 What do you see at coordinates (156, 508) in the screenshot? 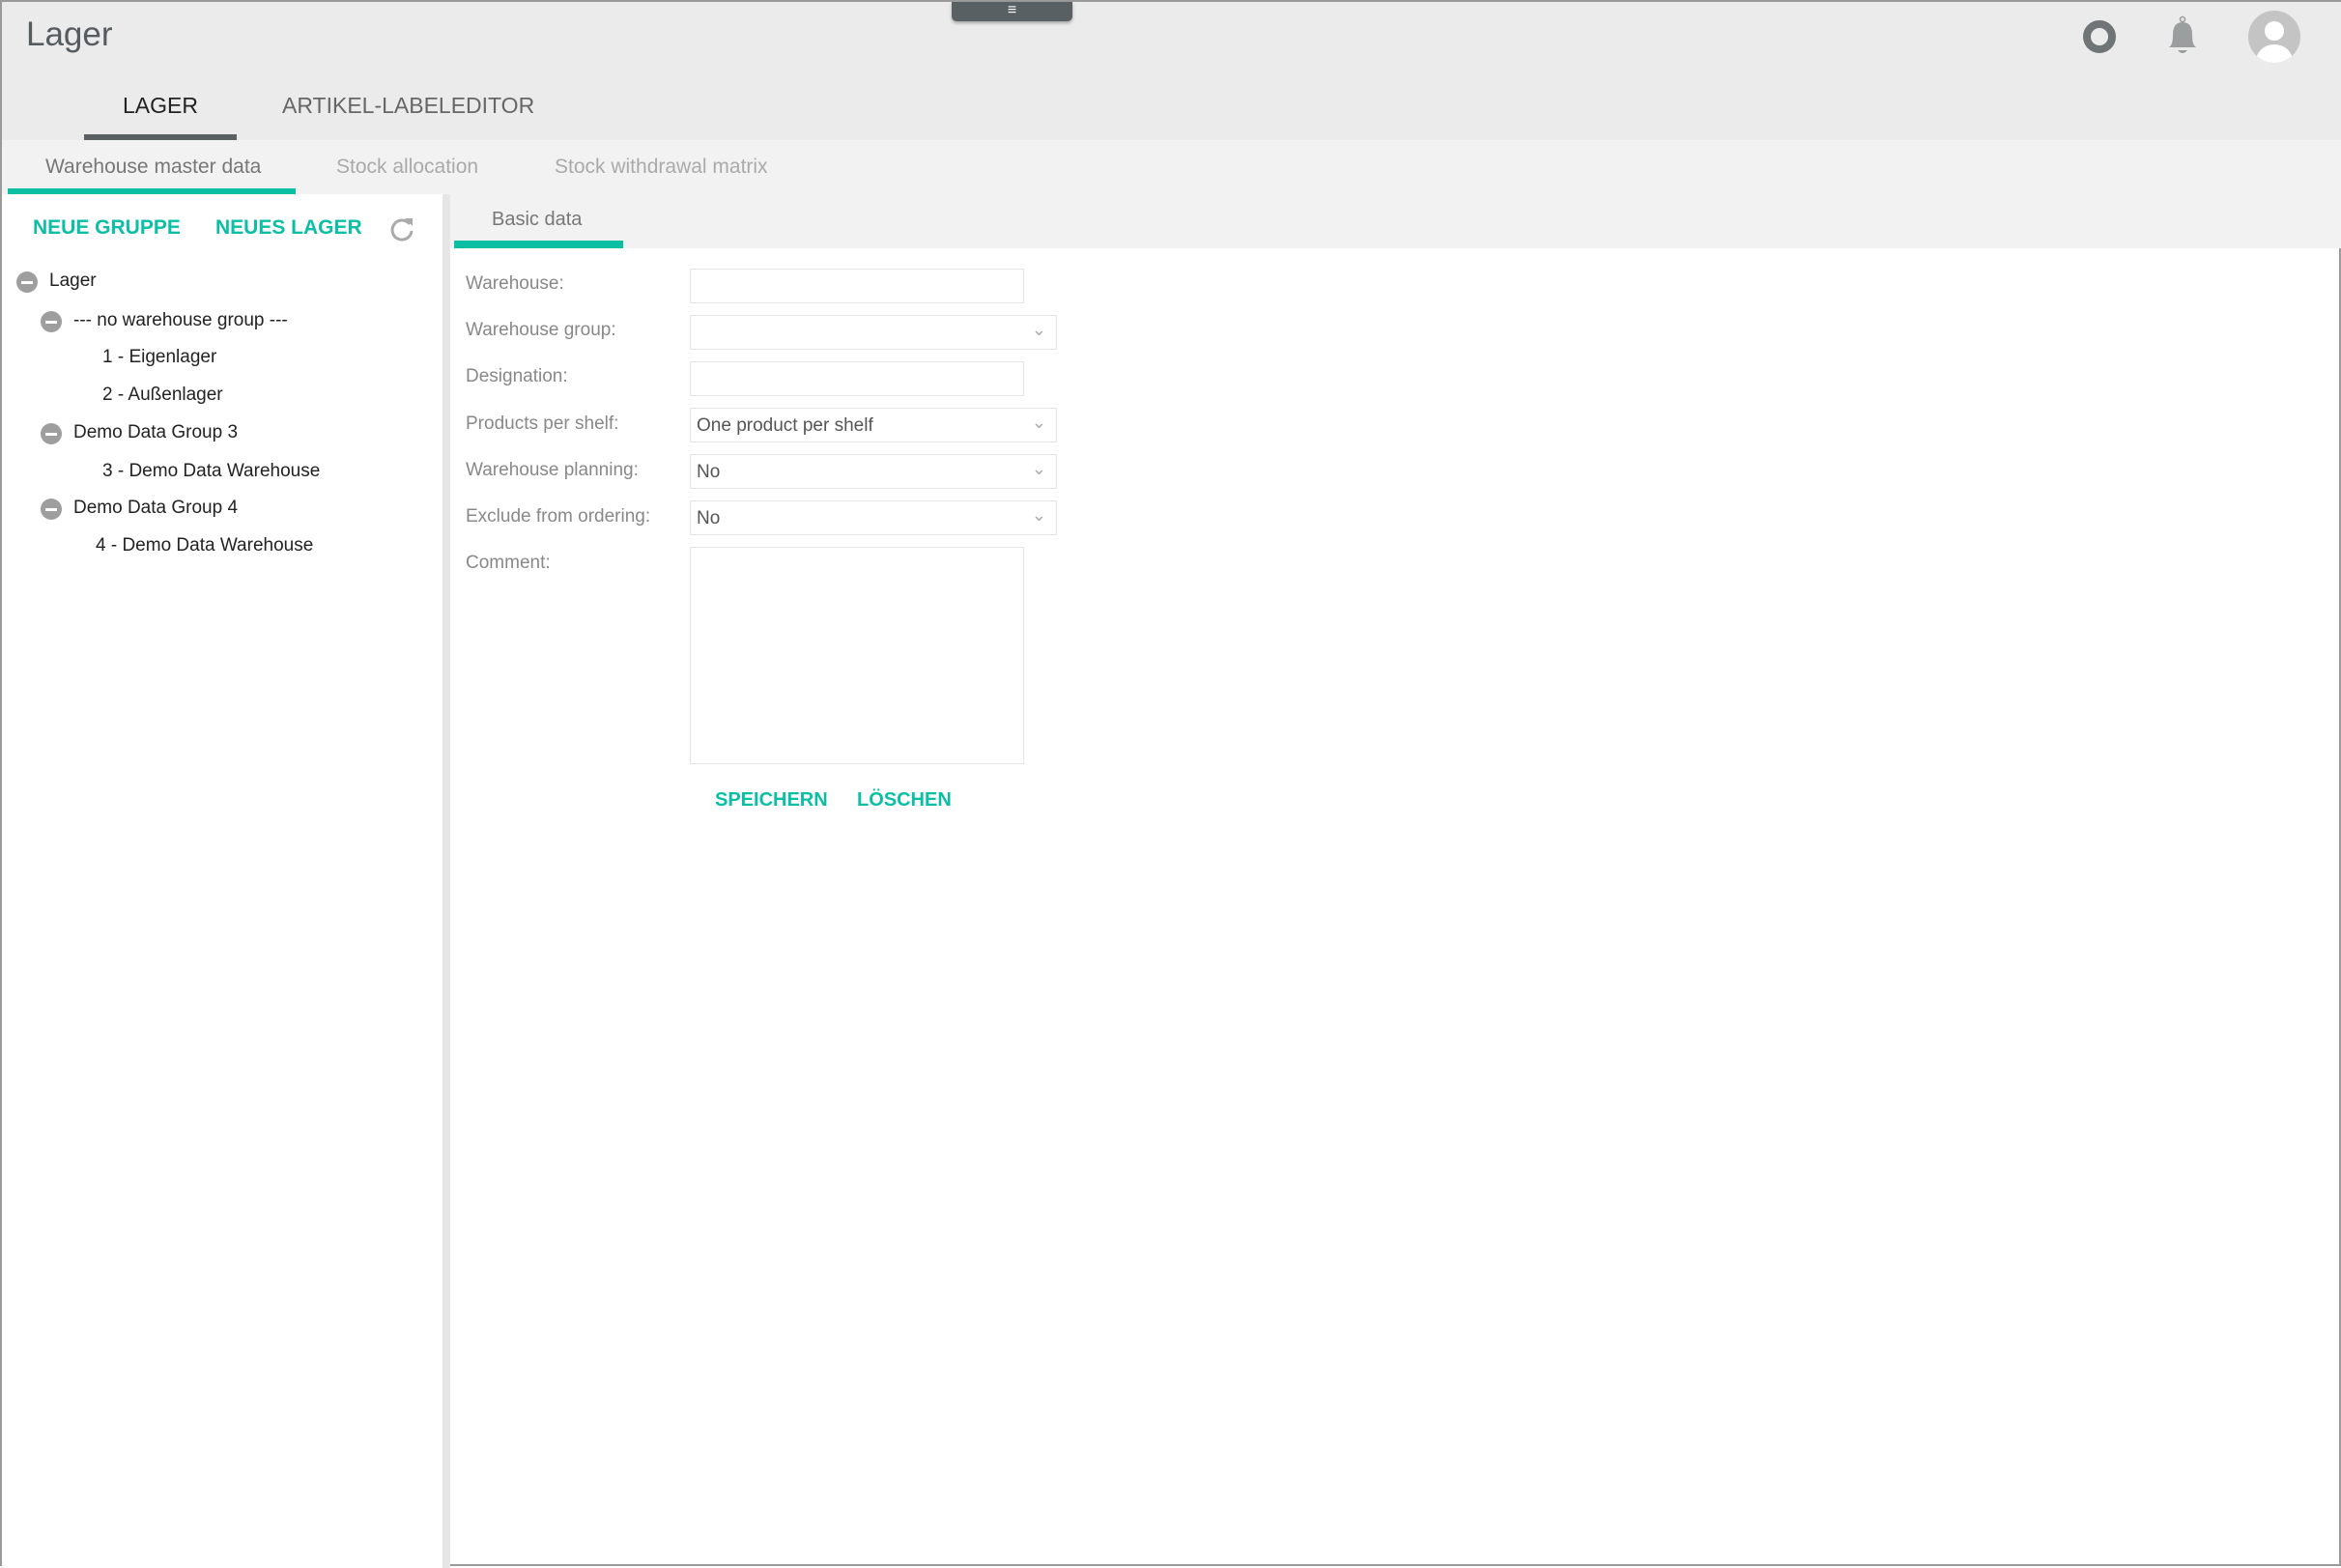
I see `tree-node: Demo Data Group 4` at bounding box center [156, 508].